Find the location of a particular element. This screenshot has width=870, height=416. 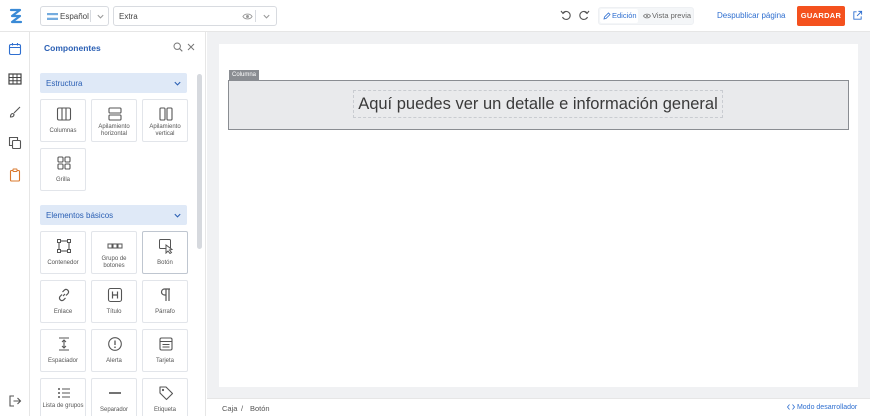

component-tile-vstack: Apilamiento vertical is located at coordinates (165, 120).